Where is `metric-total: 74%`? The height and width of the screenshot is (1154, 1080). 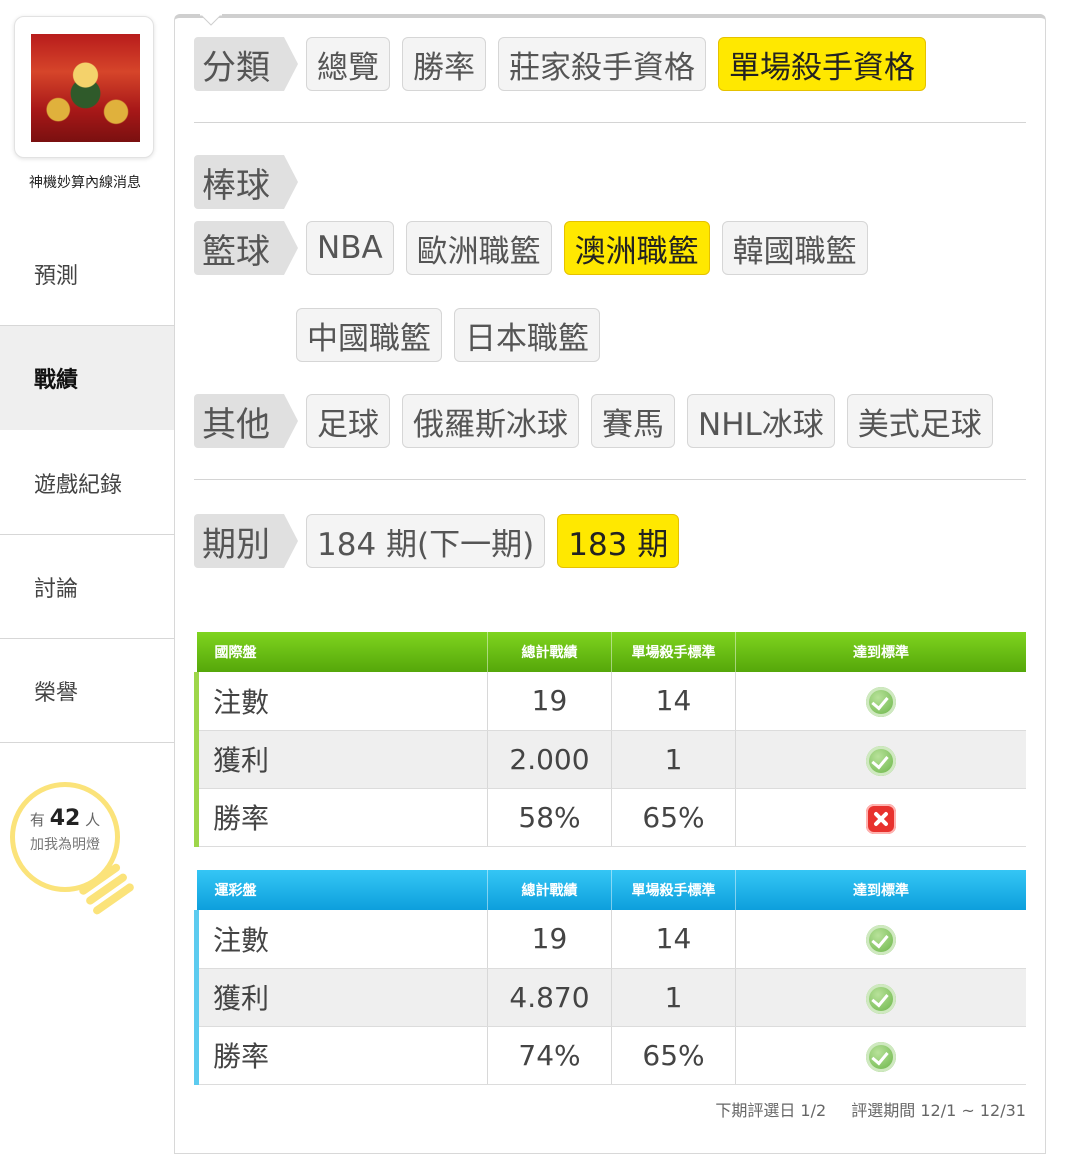 metric-total: 74% is located at coordinates (549, 1055).